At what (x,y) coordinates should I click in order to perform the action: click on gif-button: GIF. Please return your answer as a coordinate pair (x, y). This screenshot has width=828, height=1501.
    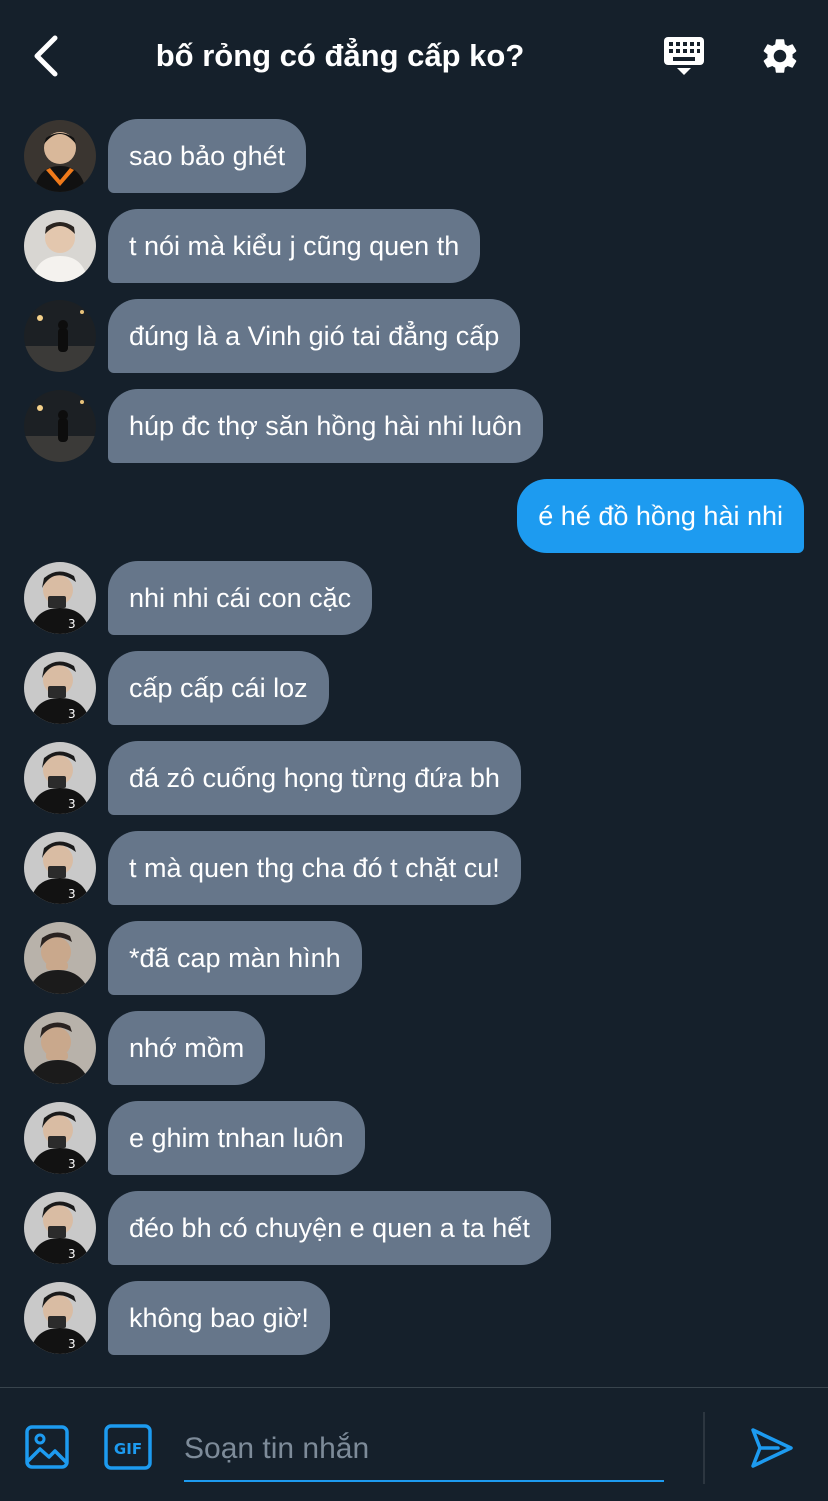
    Looking at the image, I should click on (128, 1447).